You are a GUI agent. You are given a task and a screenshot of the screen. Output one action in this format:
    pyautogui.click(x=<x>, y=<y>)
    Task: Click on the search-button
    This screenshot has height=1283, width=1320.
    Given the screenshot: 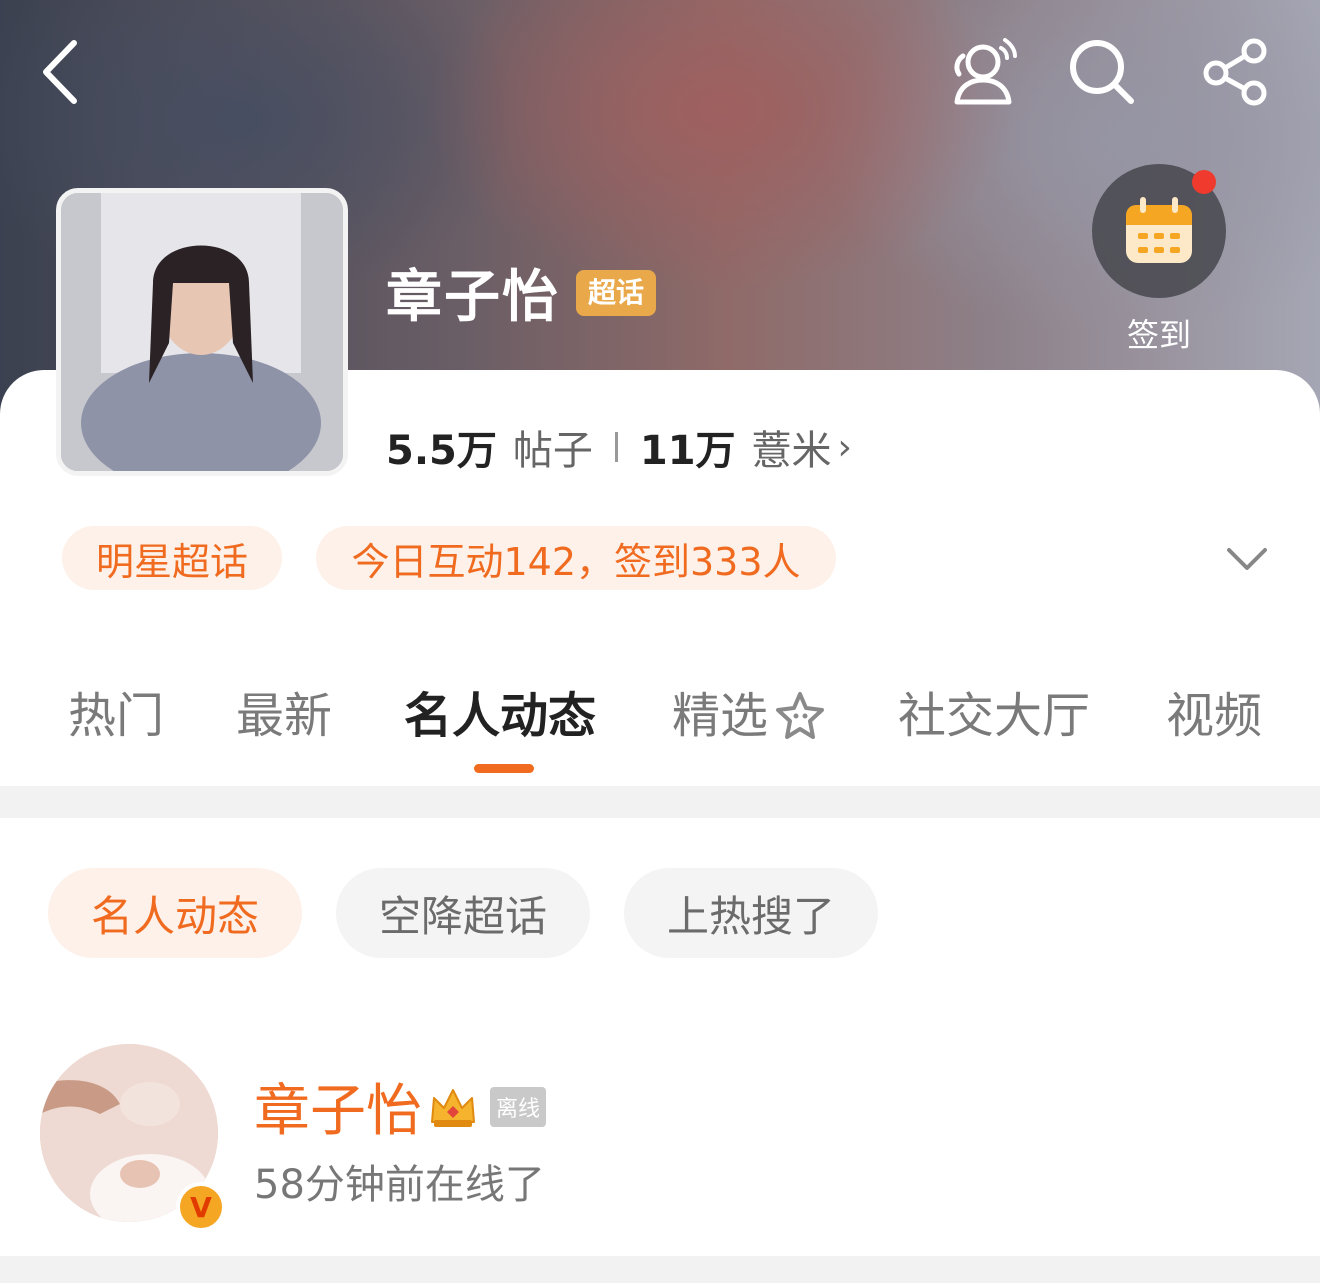 What is the action you would take?
    pyautogui.click(x=1102, y=72)
    